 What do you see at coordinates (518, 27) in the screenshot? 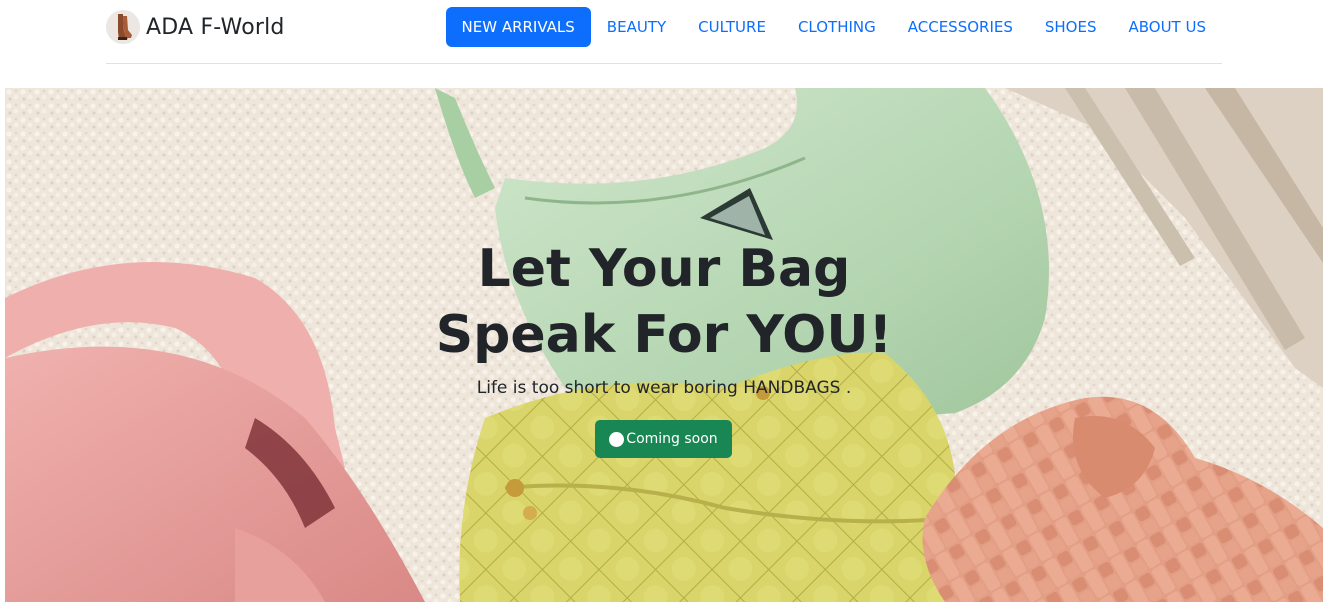
I see `nav-new-arrivals: NEW ARRIVALS` at bounding box center [518, 27].